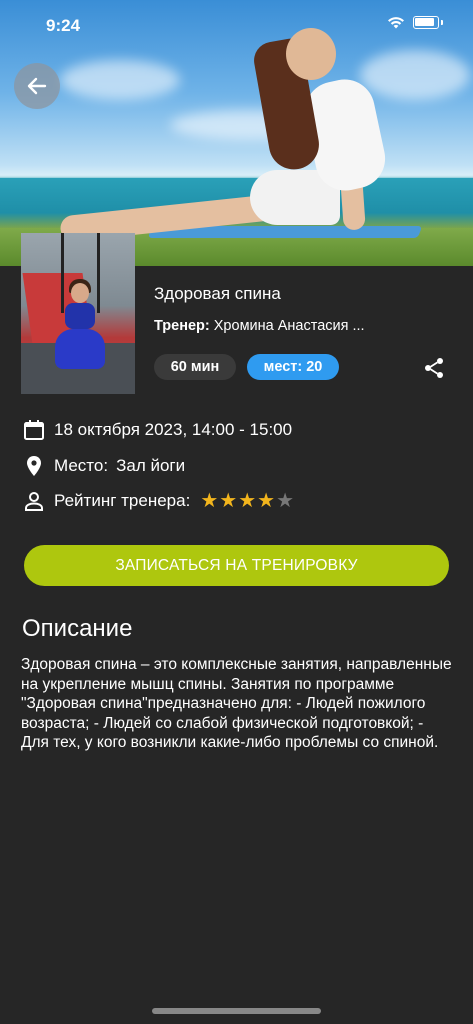 The height and width of the screenshot is (1024, 473). What do you see at coordinates (182, 326) in the screenshot?
I see `trainer-label: Тренер:` at bounding box center [182, 326].